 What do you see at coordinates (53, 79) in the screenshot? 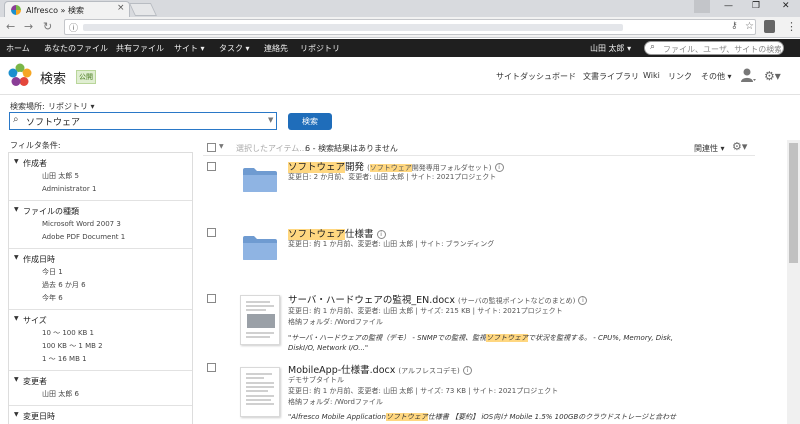
I see `page-title: 検索` at bounding box center [53, 79].